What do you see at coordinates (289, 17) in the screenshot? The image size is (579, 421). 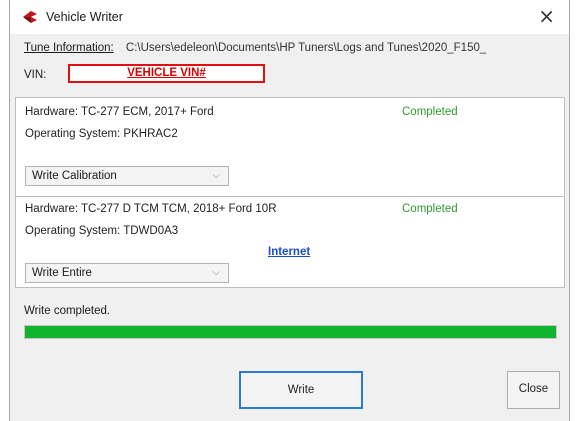 I see `title-bar: Vehicle Writer ×` at bounding box center [289, 17].